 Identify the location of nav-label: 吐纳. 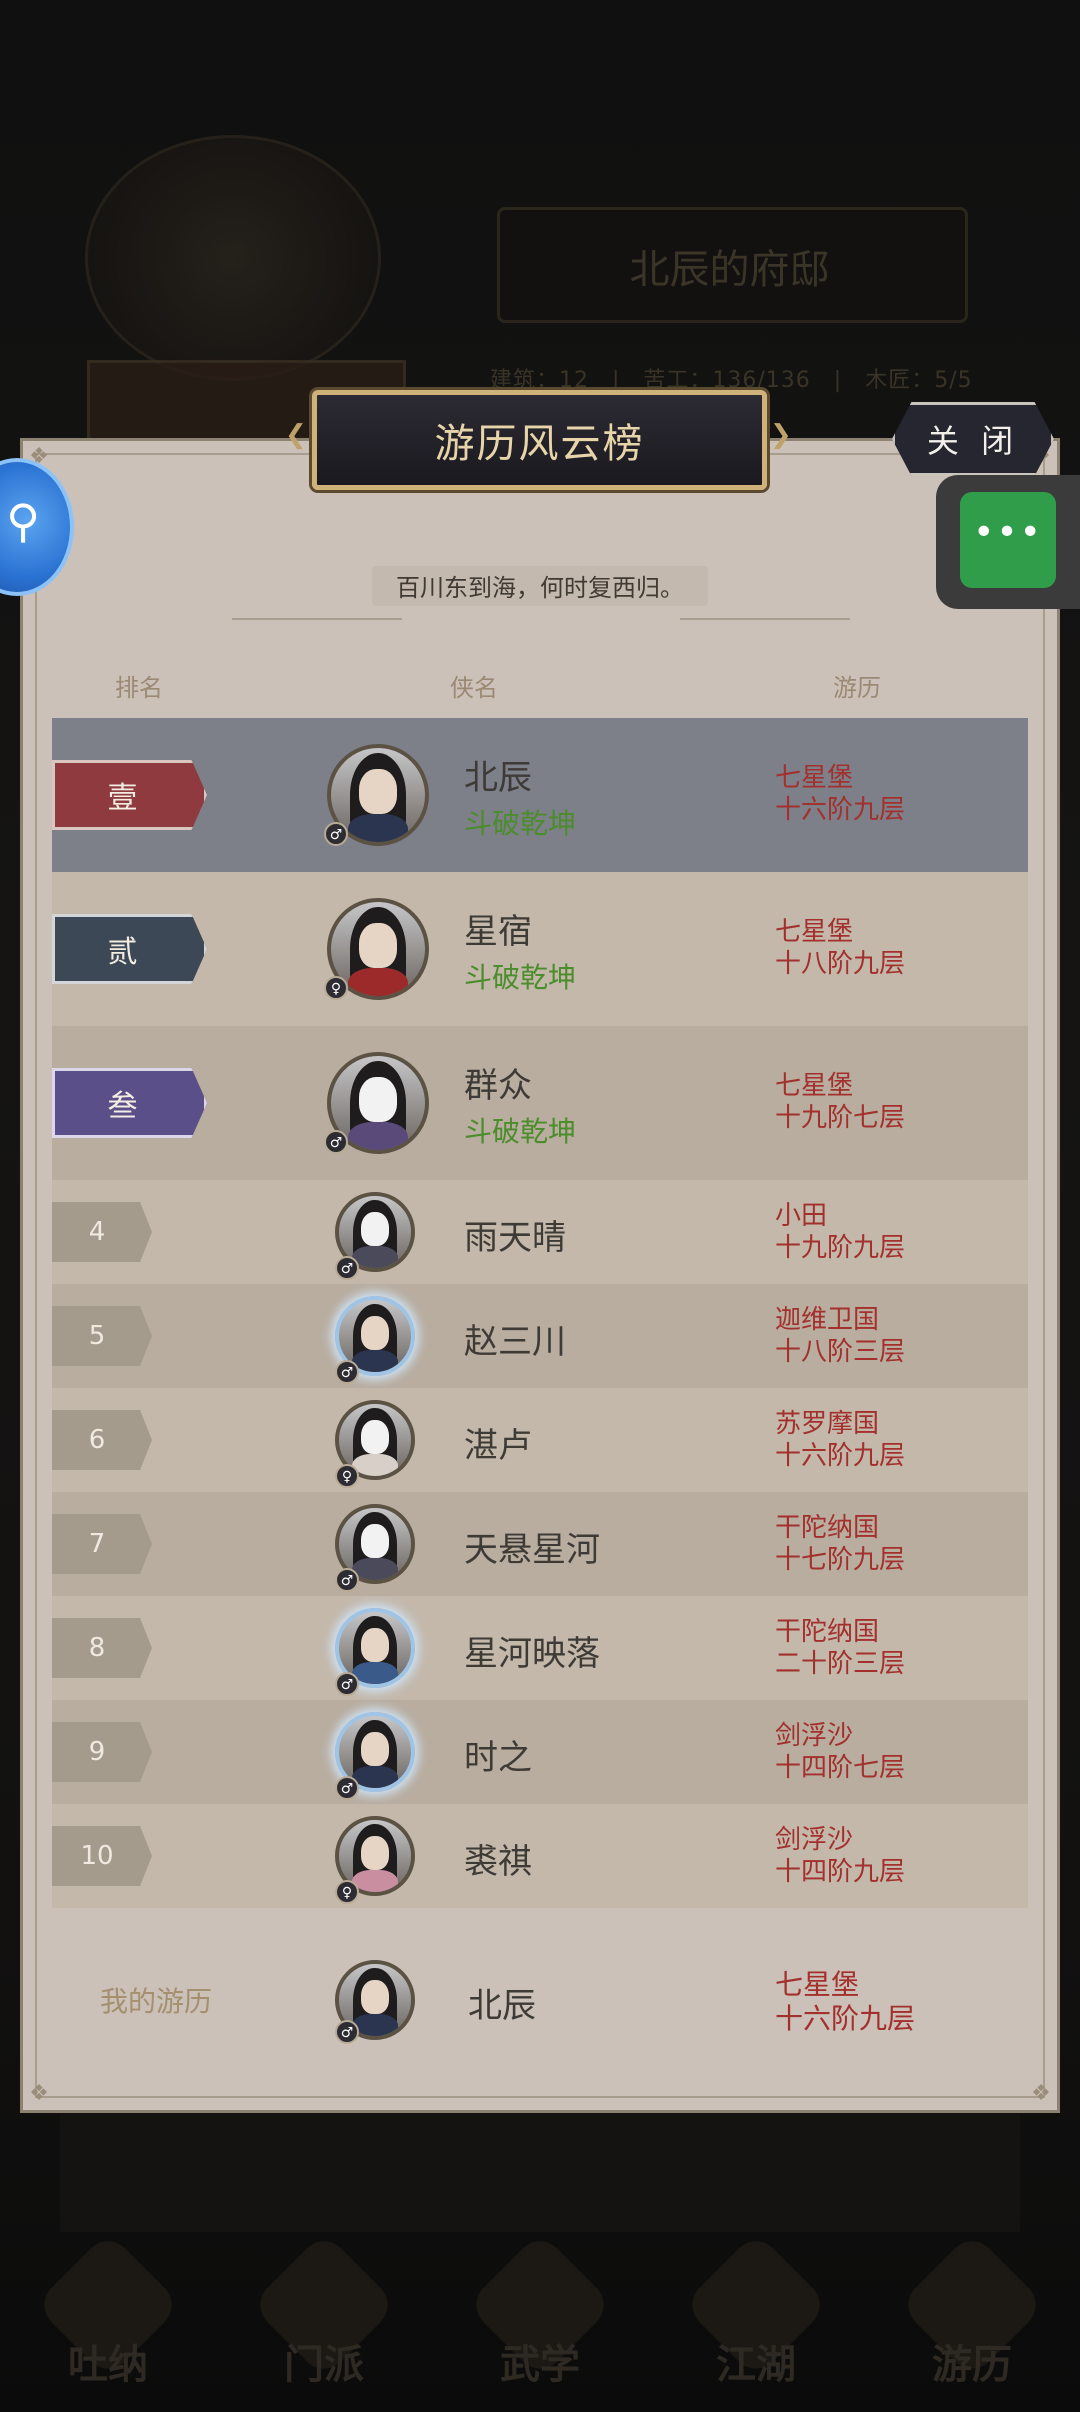
(108, 2365).